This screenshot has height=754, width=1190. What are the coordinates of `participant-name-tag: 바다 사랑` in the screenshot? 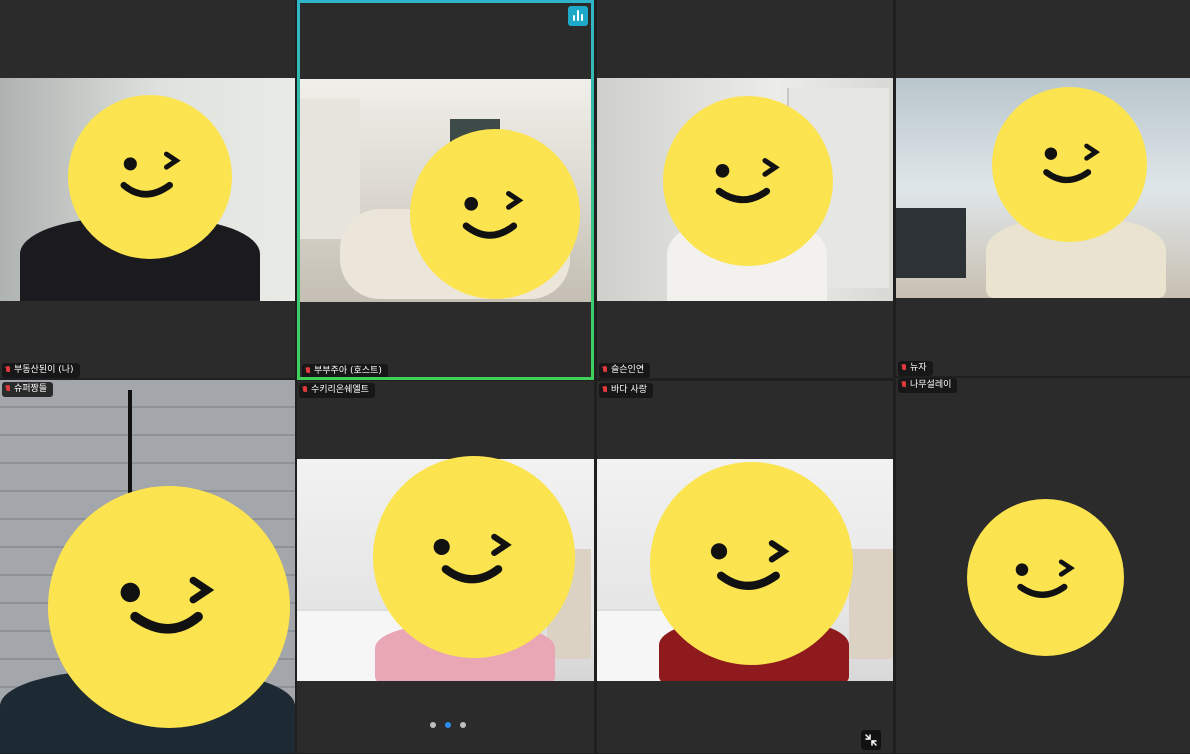 It's located at (626, 390).